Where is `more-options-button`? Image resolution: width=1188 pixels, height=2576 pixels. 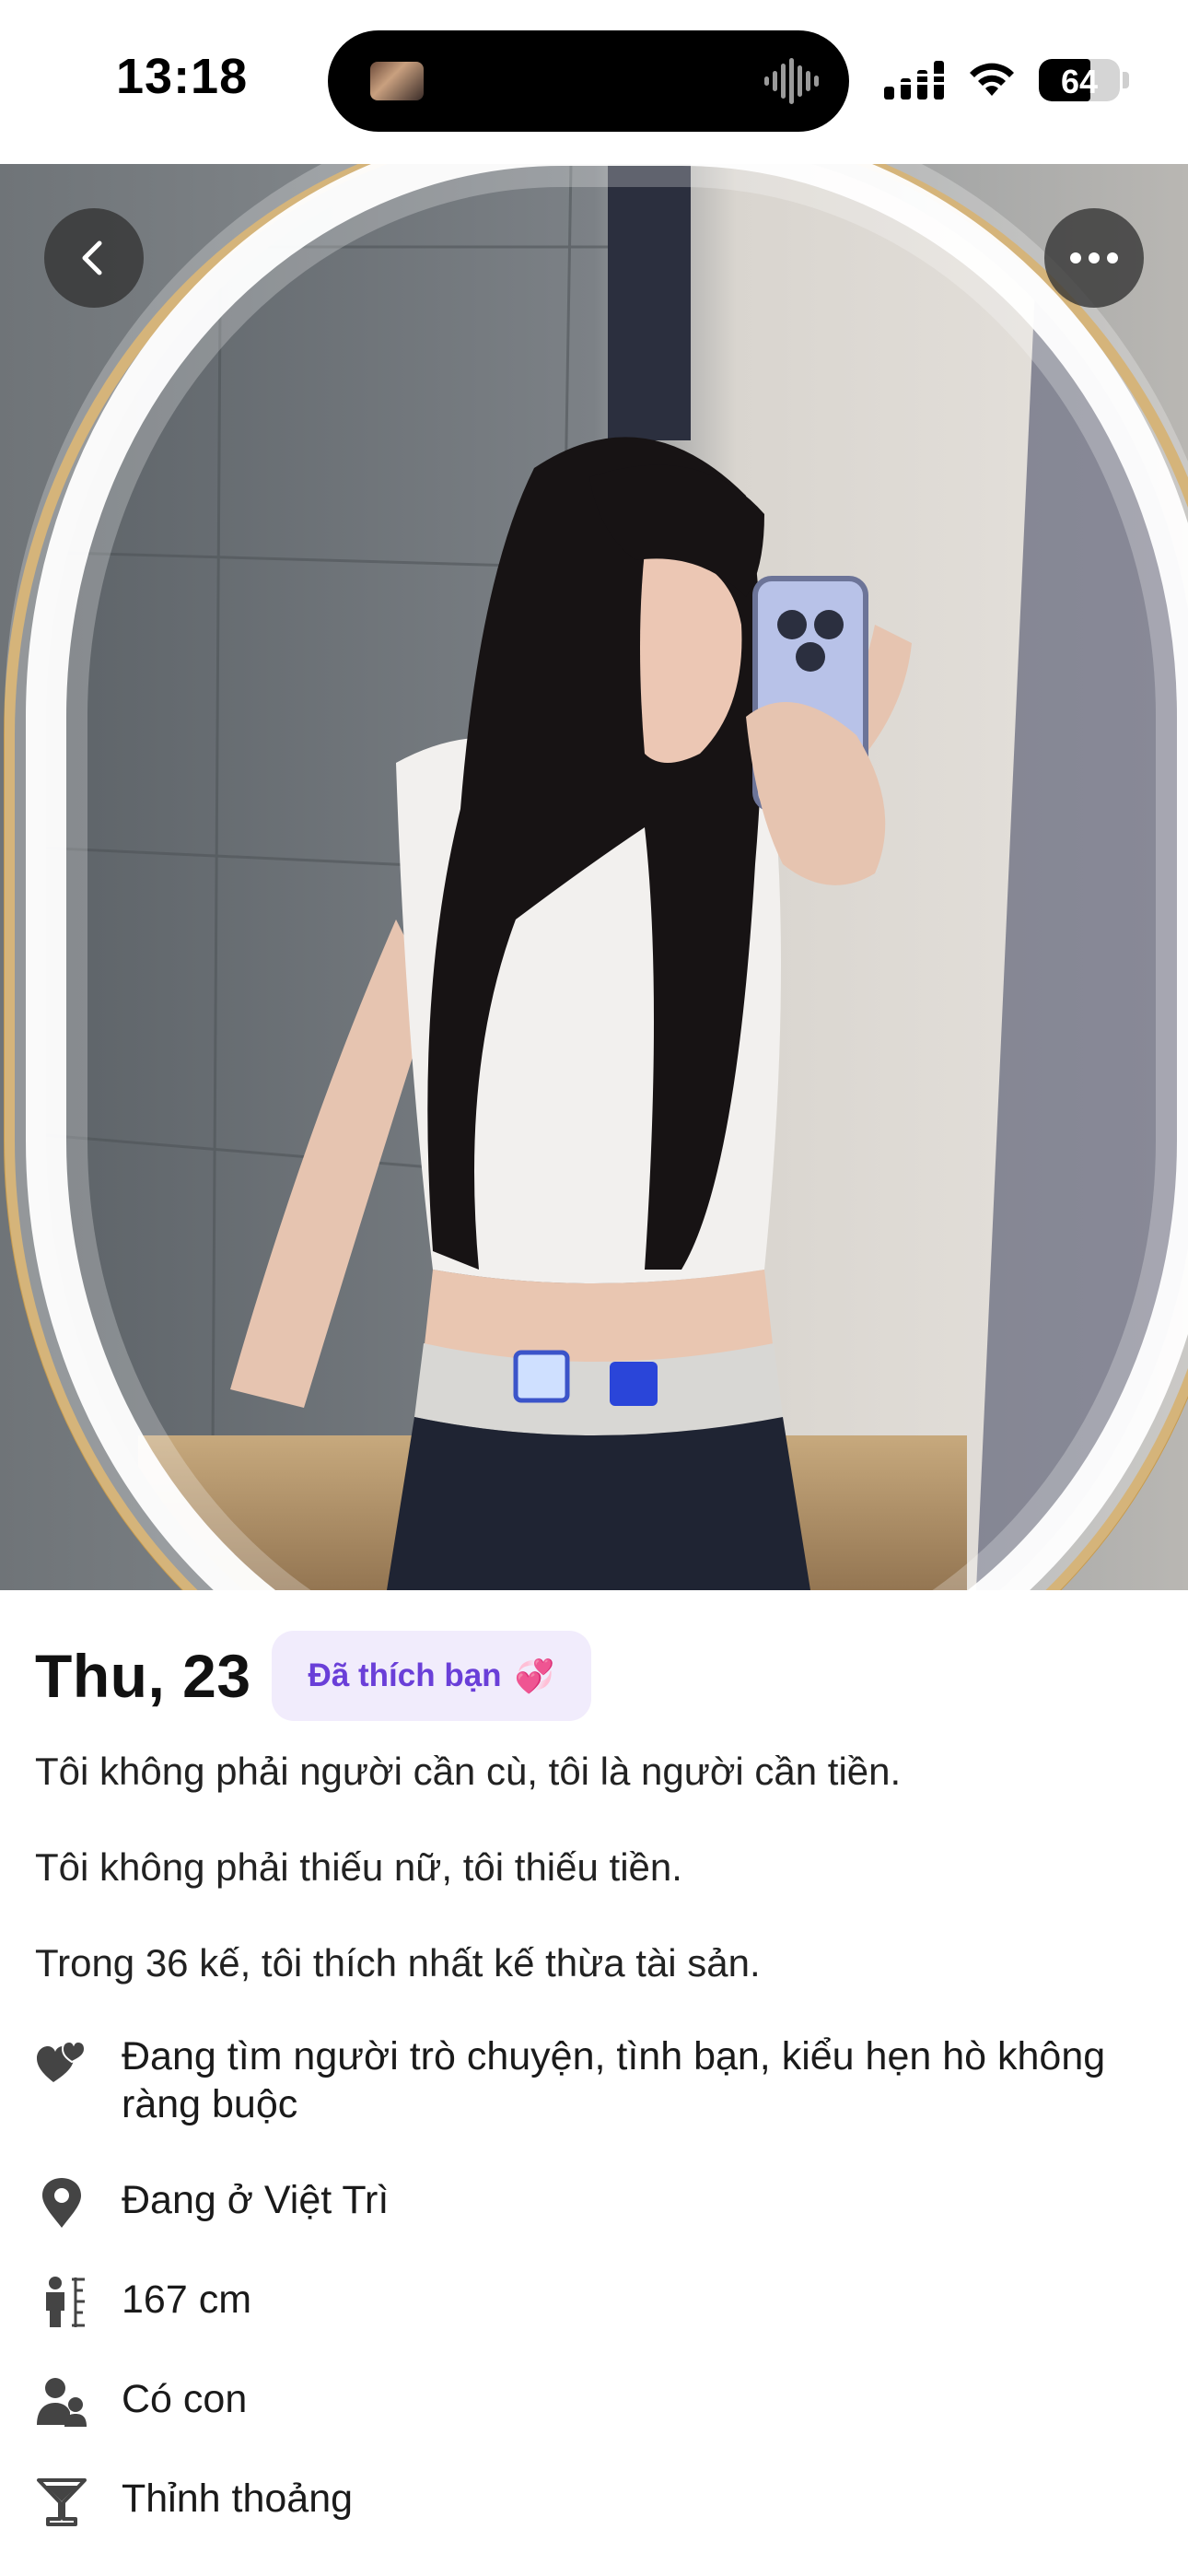
more-options-button is located at coordinates (1094, 258).